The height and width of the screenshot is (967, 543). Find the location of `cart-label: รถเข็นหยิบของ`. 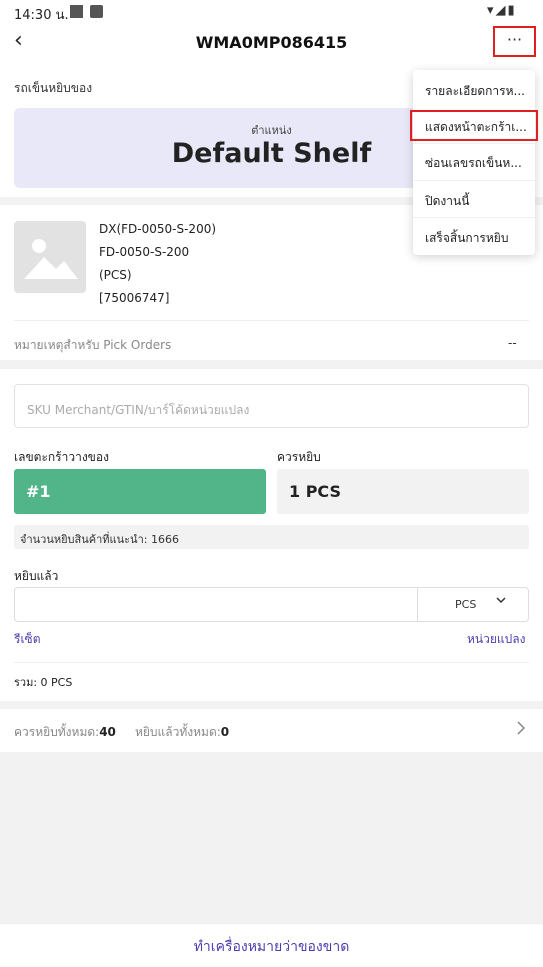

cart-label: รถเข็นหยิบของ is located at coordinates (53, 88).